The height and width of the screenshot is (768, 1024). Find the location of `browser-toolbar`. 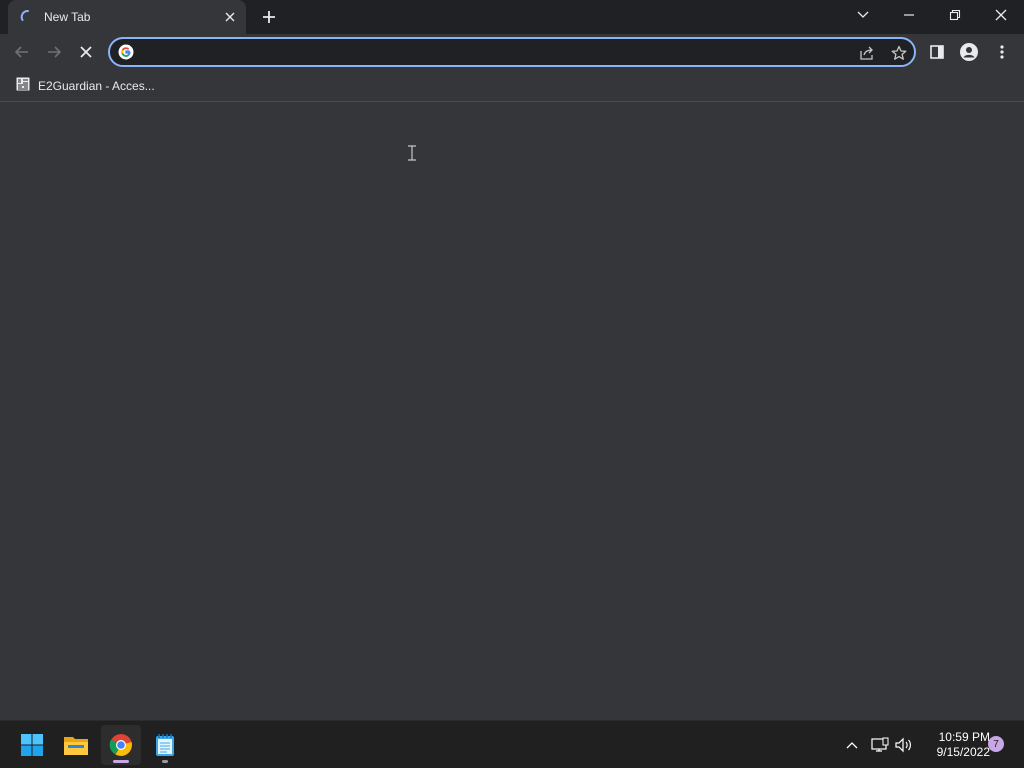

browser-toolbar is located at coordinates (512, 52).